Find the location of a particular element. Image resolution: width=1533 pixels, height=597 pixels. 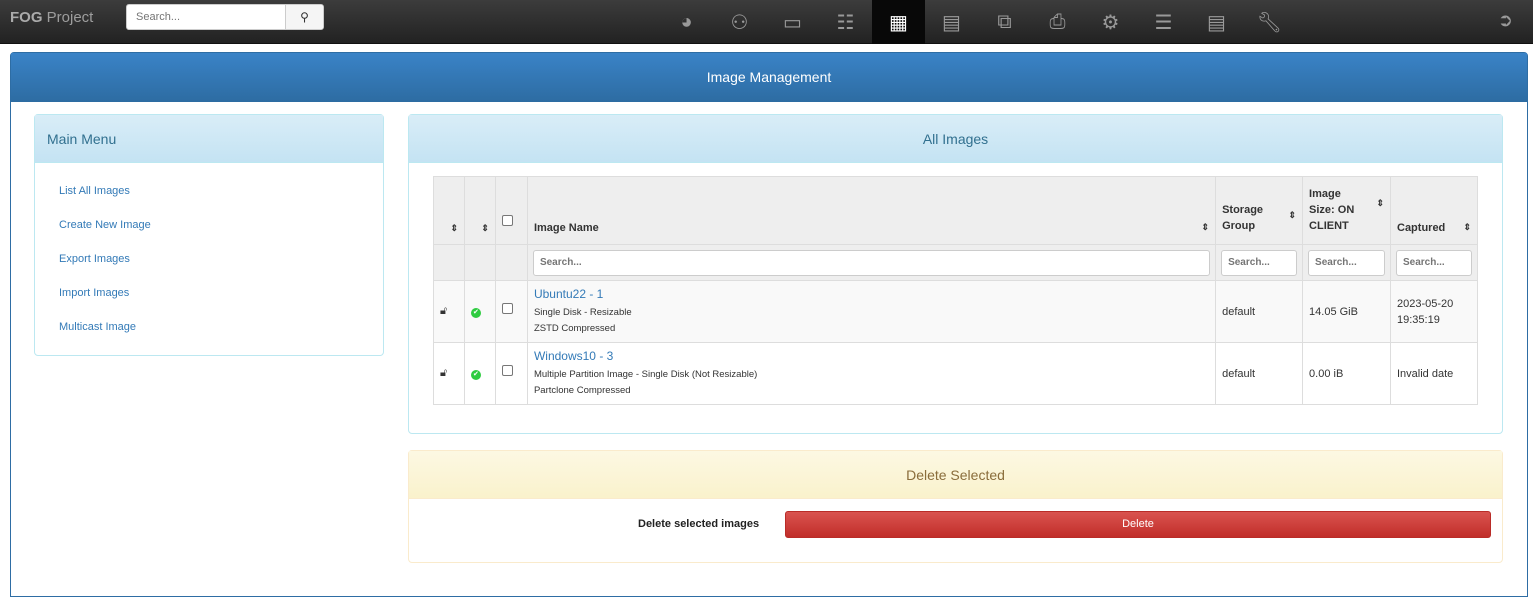

file-icon: ▤ is located at coordinates (1216, 22).